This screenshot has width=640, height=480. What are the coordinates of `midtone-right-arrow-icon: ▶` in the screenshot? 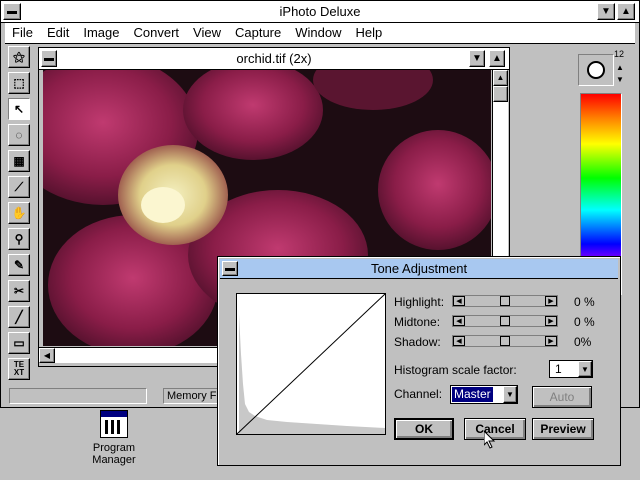 It's located at (551, 321).